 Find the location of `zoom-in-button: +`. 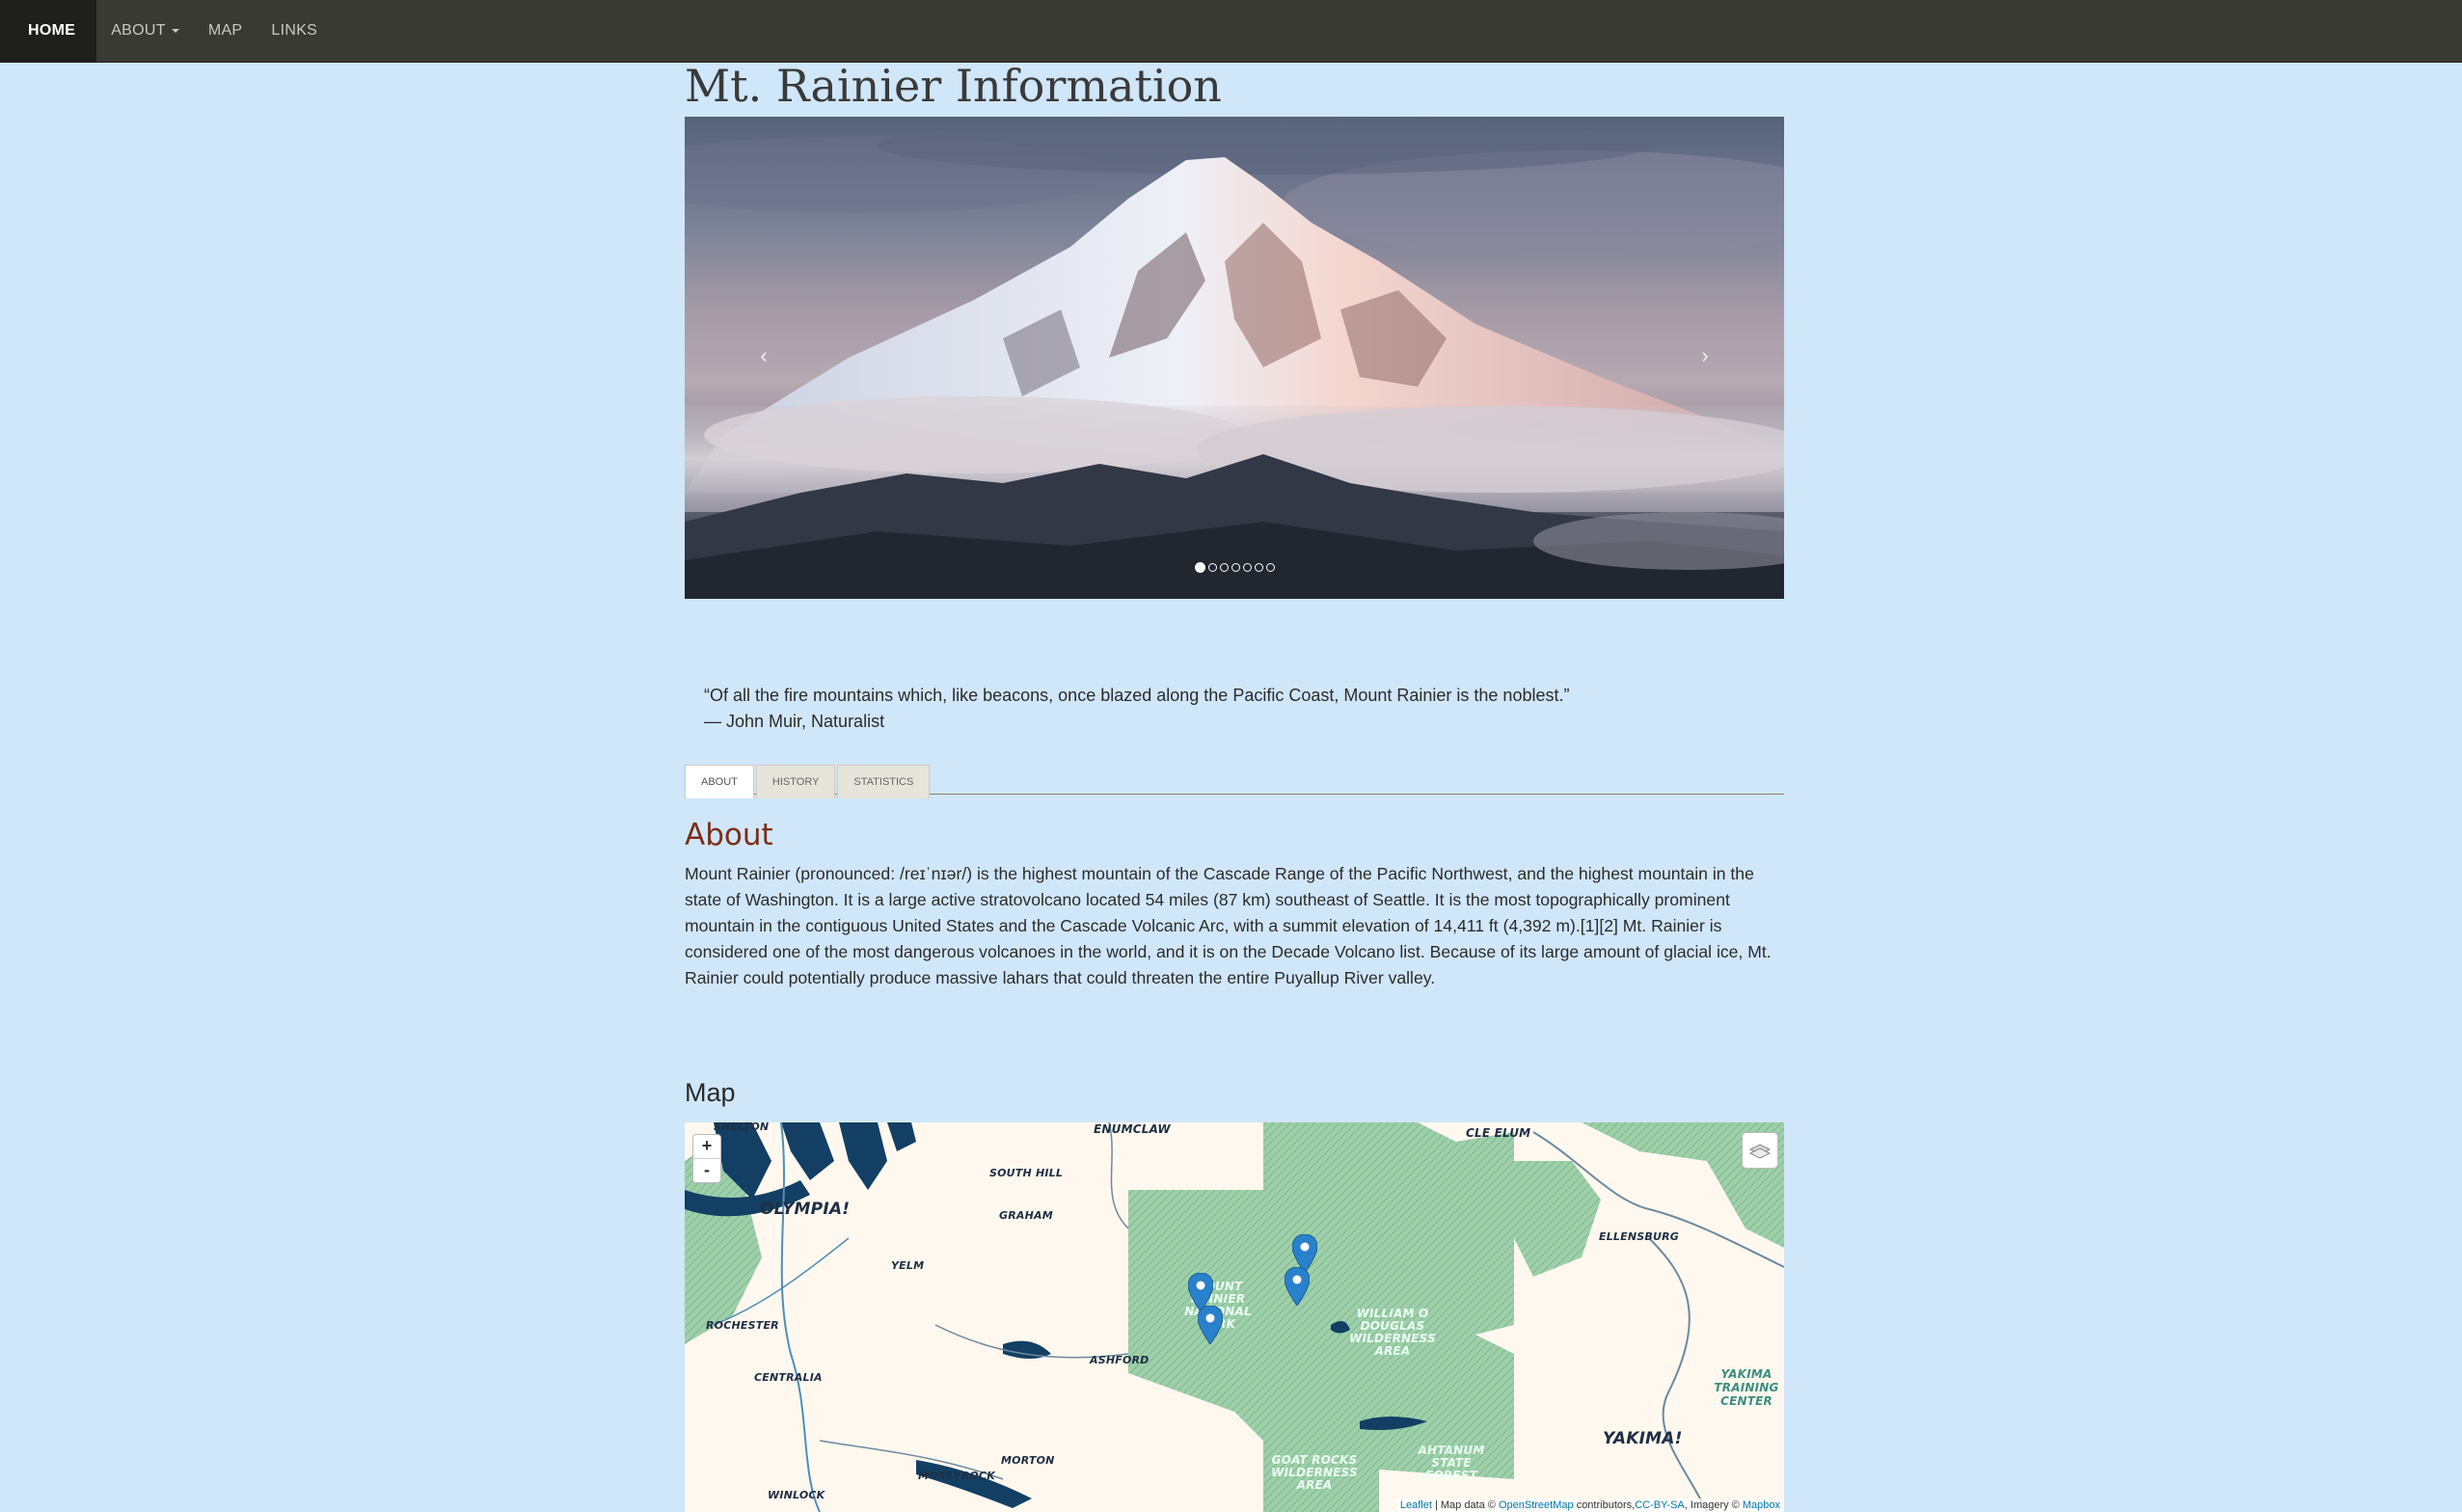

zoom-in-button: + is located at coordinates (706, 1146).